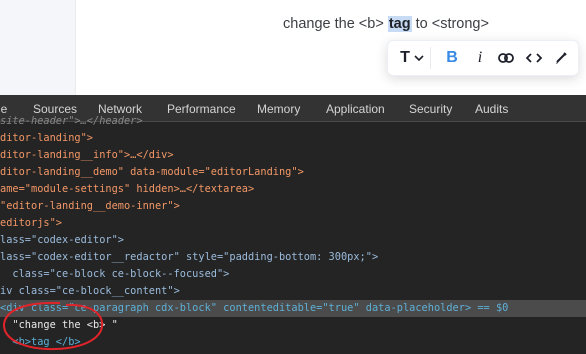 Image resolution: width=586 pixels, height=354 pixels. I want to click on convert-to-button: T, so click(412, 58).